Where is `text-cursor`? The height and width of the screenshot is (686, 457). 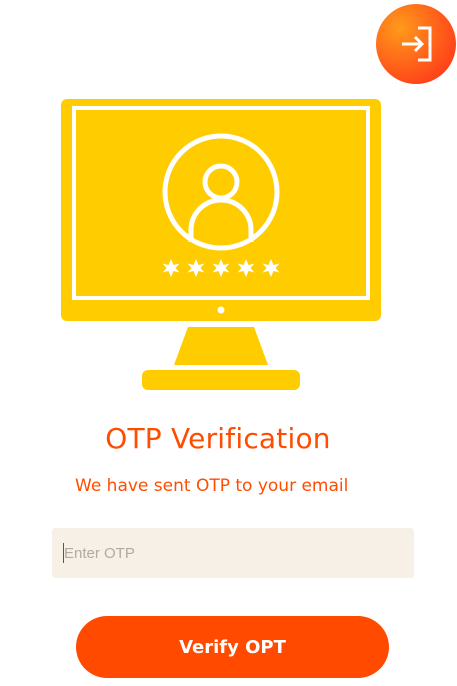 text-cursor is located at coordinates (63, 553).